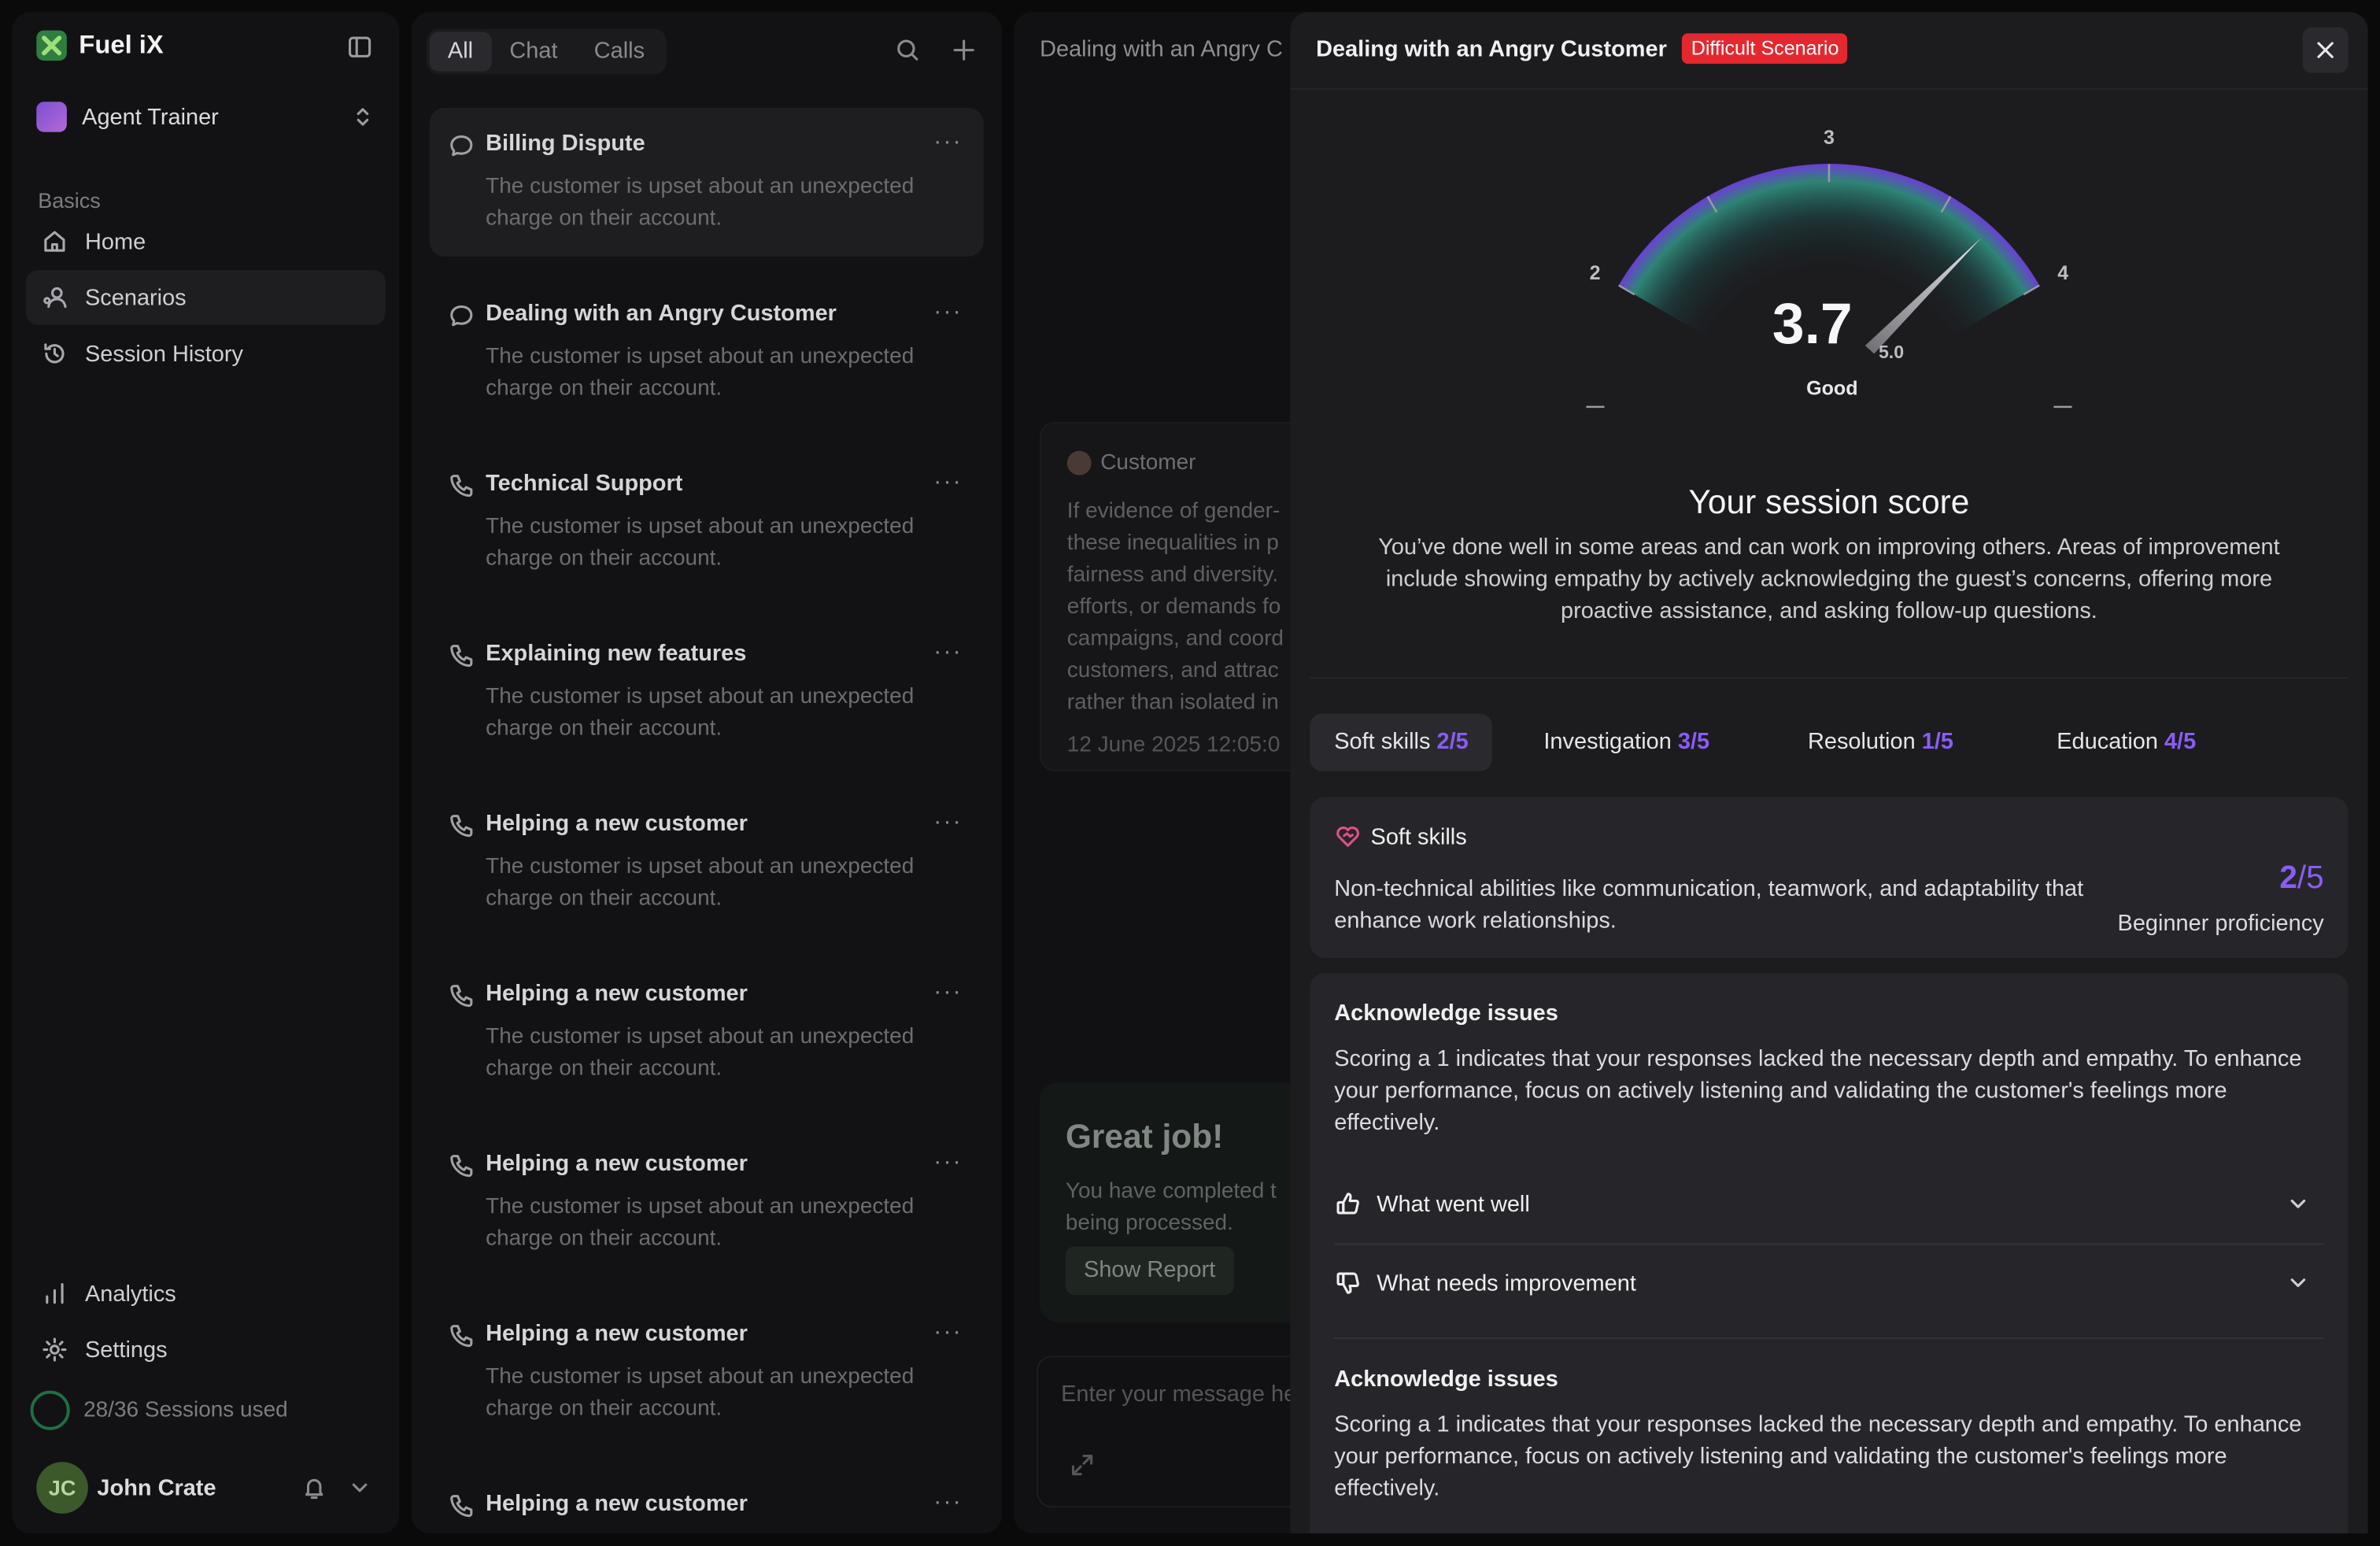  What do you see at coordinates (2288, 878) in the screenshot?
I see `skill-score-value: 2` at bounding box center [2288, 878].